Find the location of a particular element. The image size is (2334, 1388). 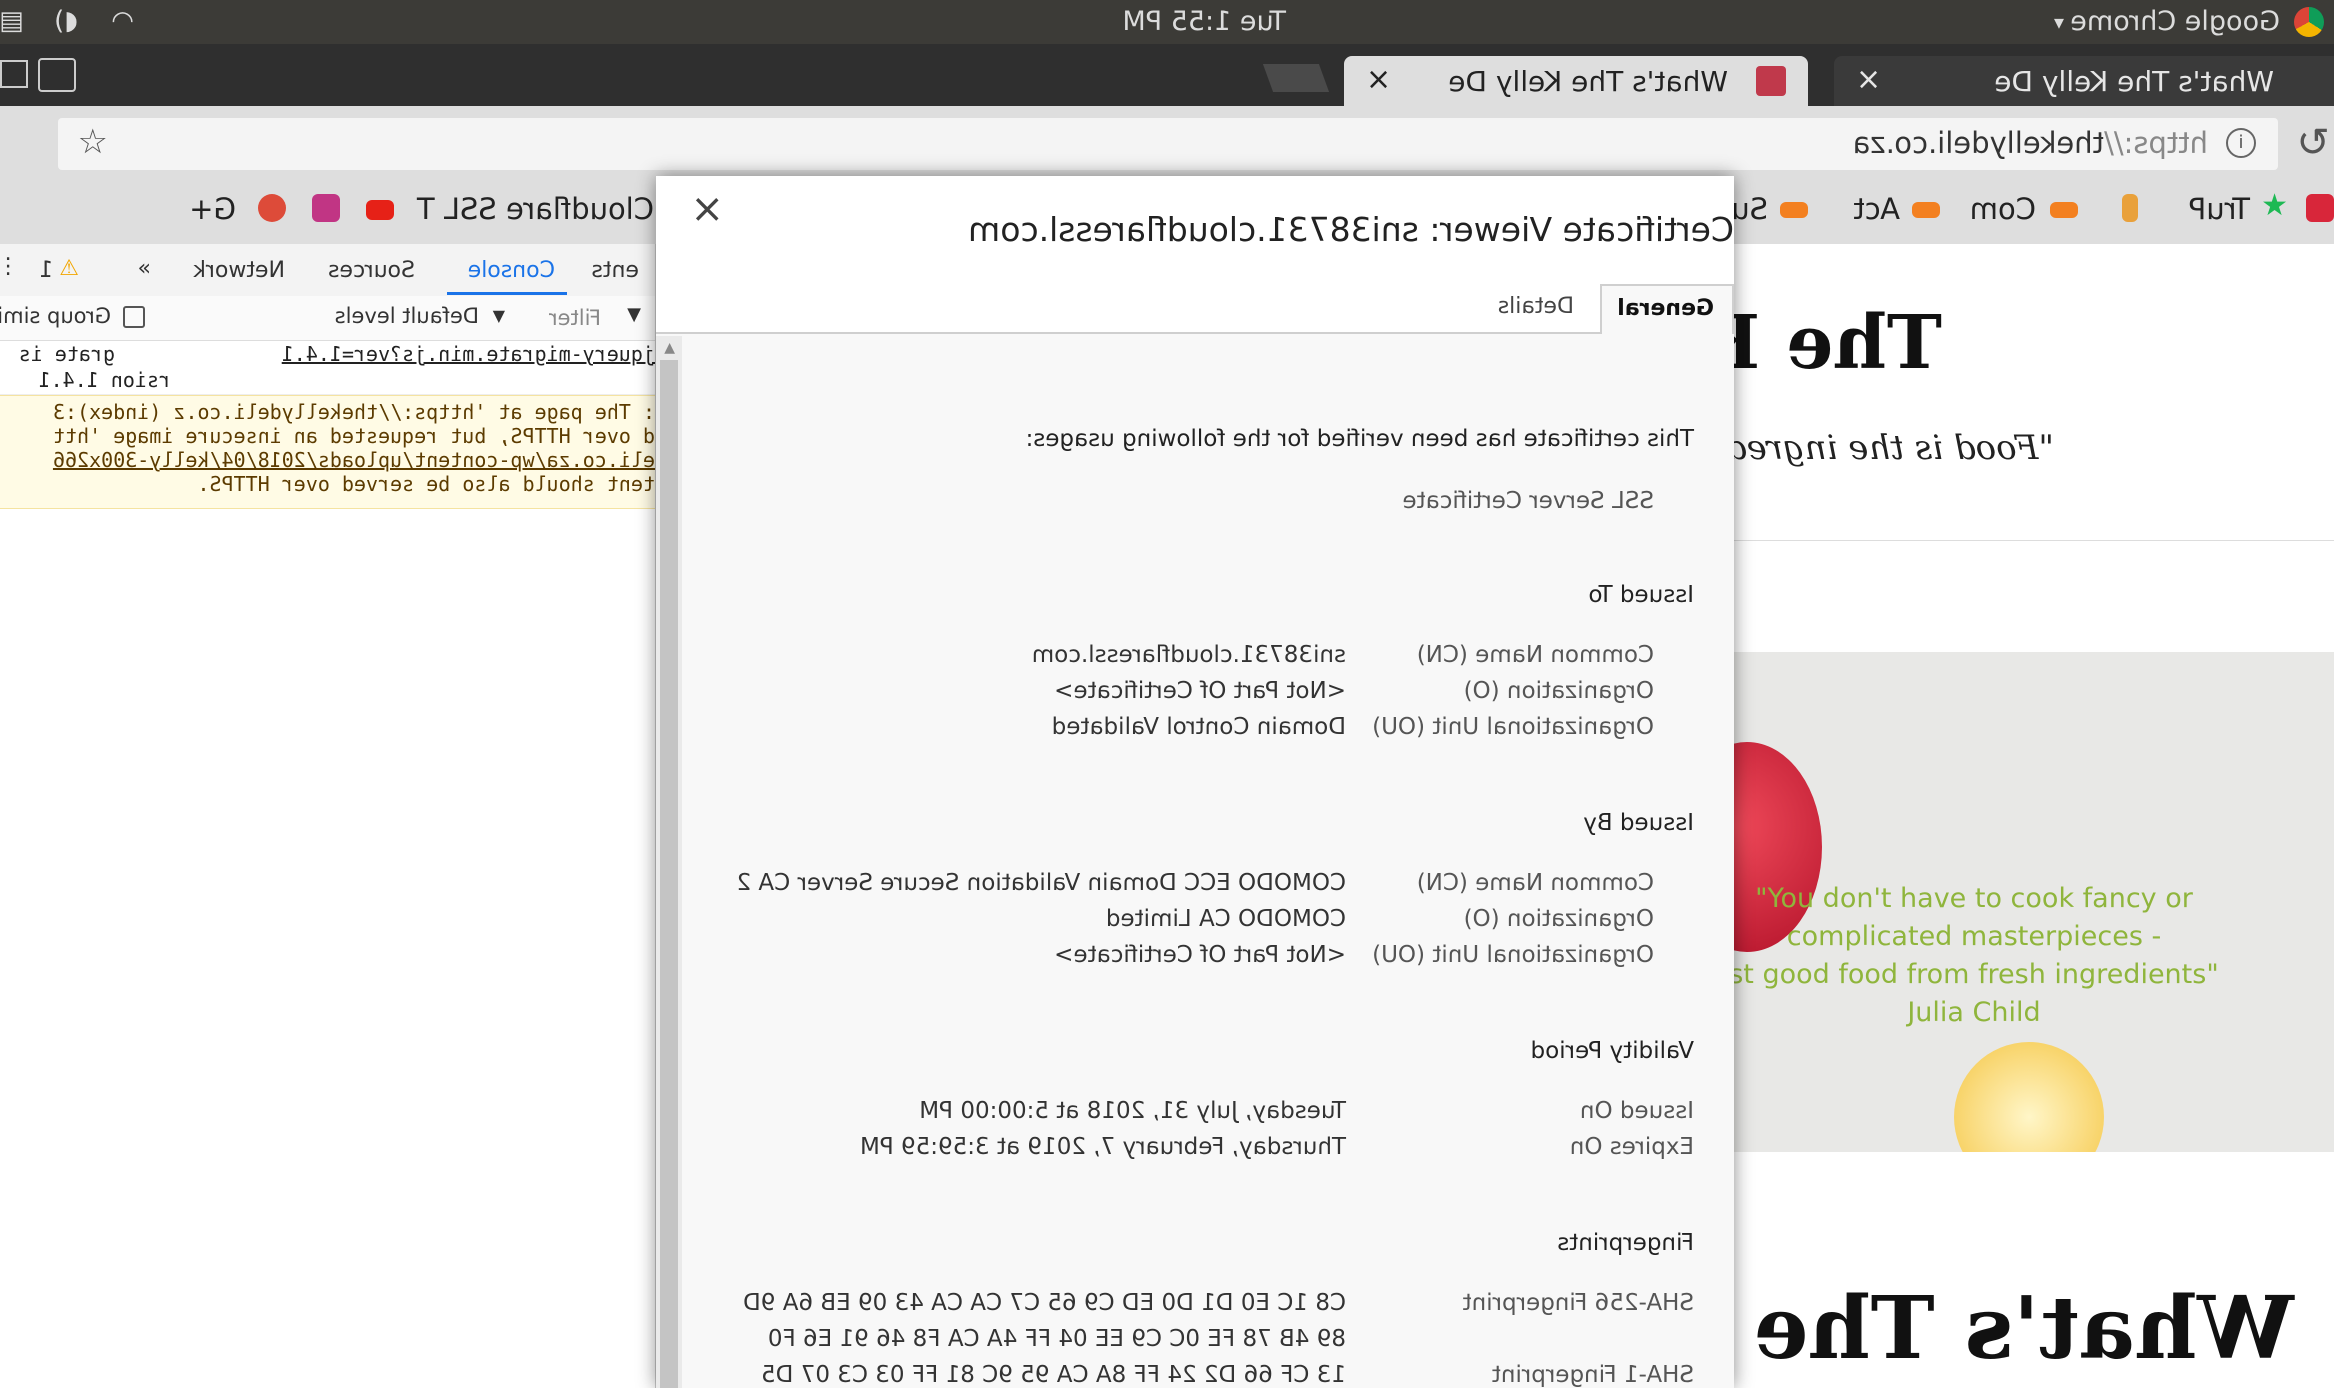

log-message: grate is is located at coordinates (66, 354).